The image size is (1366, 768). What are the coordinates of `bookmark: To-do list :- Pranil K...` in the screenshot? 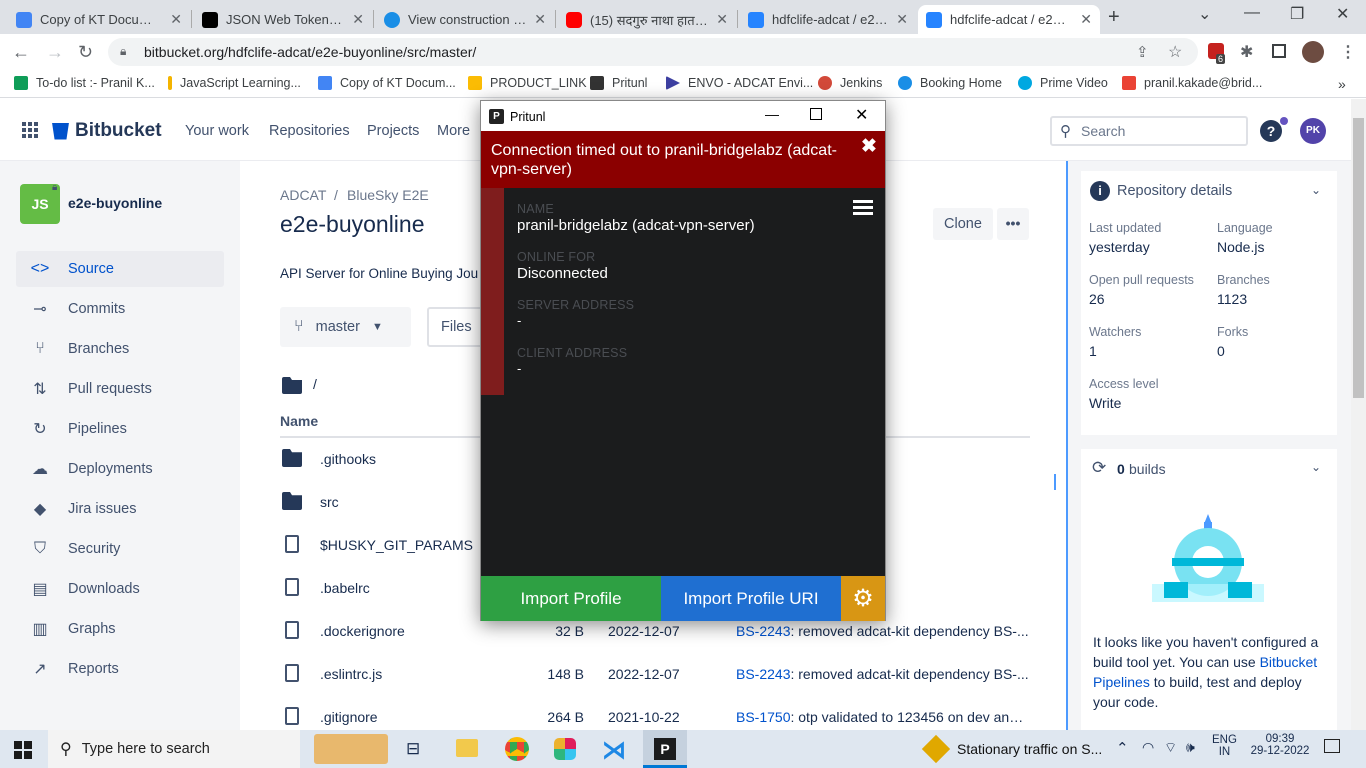 It's located at (84, 83).